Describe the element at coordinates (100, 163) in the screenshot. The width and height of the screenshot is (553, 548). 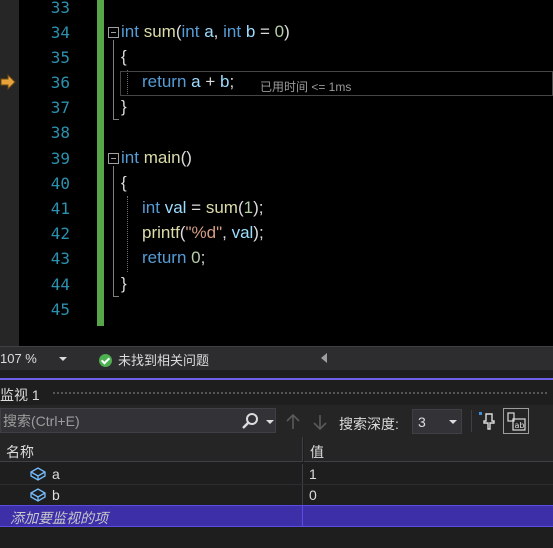
I see `change-tracking-bar` at that location.